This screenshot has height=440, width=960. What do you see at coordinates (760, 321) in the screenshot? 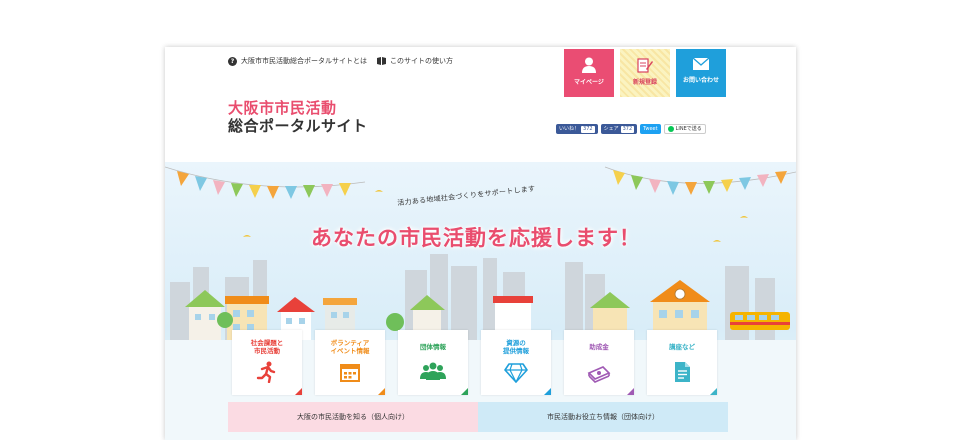
I see `train-icon` at bounding box center [760, 321].